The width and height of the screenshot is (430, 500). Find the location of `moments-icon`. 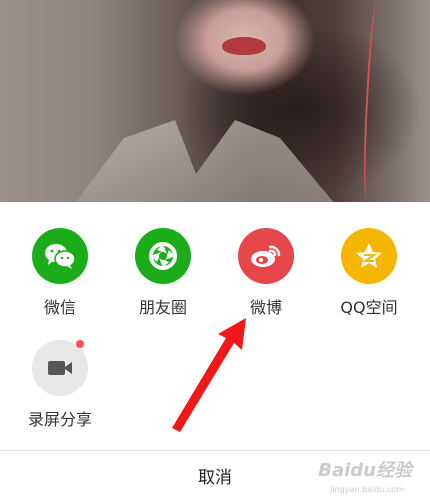

moments-icon is located at coordinates (163, 256).